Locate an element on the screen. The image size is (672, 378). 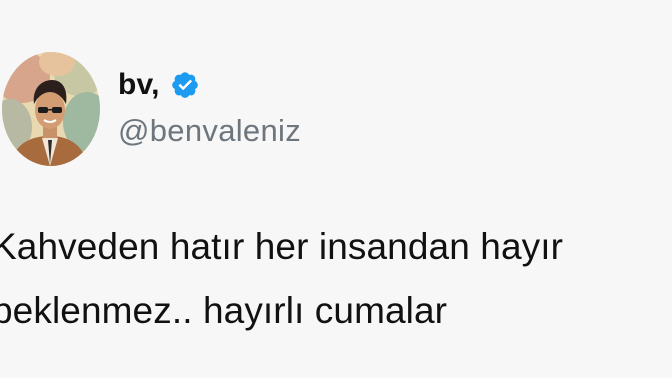
avatar is located at coordinates (51, 109).